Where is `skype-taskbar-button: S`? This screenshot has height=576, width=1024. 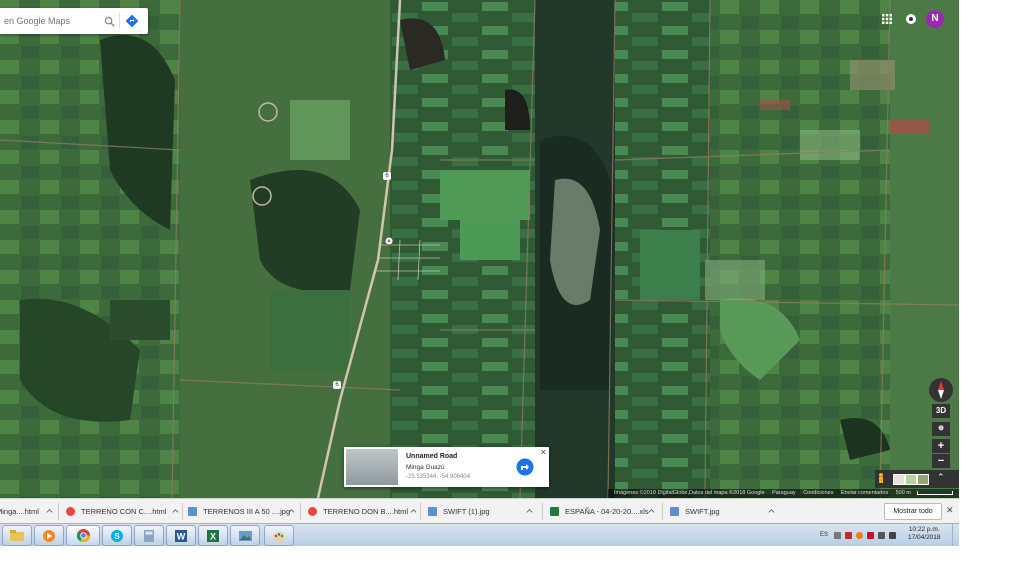 skype-taskbar-button: S is located at coordinates (117, 535).